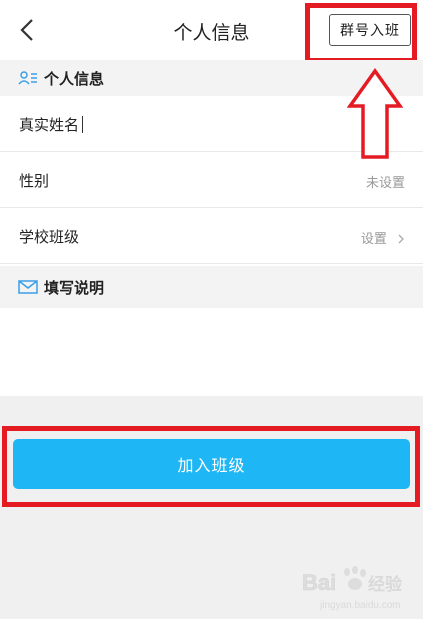 The width and height of the screenshot is (423, 619). I want to click on instructions-content, so click(211, 352).